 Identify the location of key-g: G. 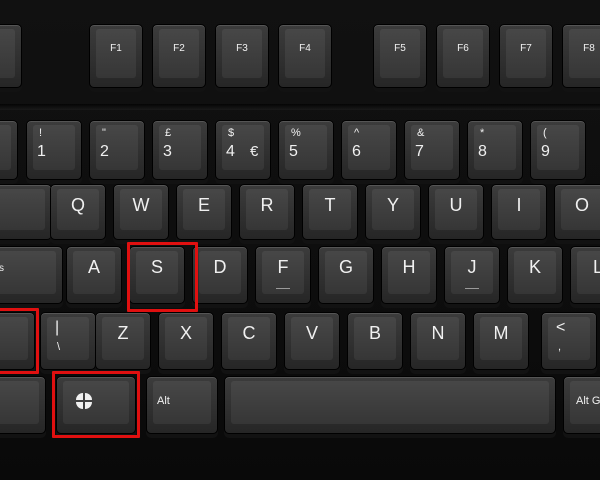
(346, 275).